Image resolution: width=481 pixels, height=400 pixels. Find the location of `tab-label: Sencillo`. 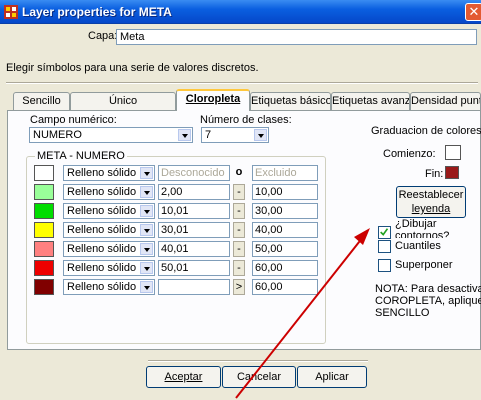

tab-label: Sencillo is located at coordinates (41, 101).